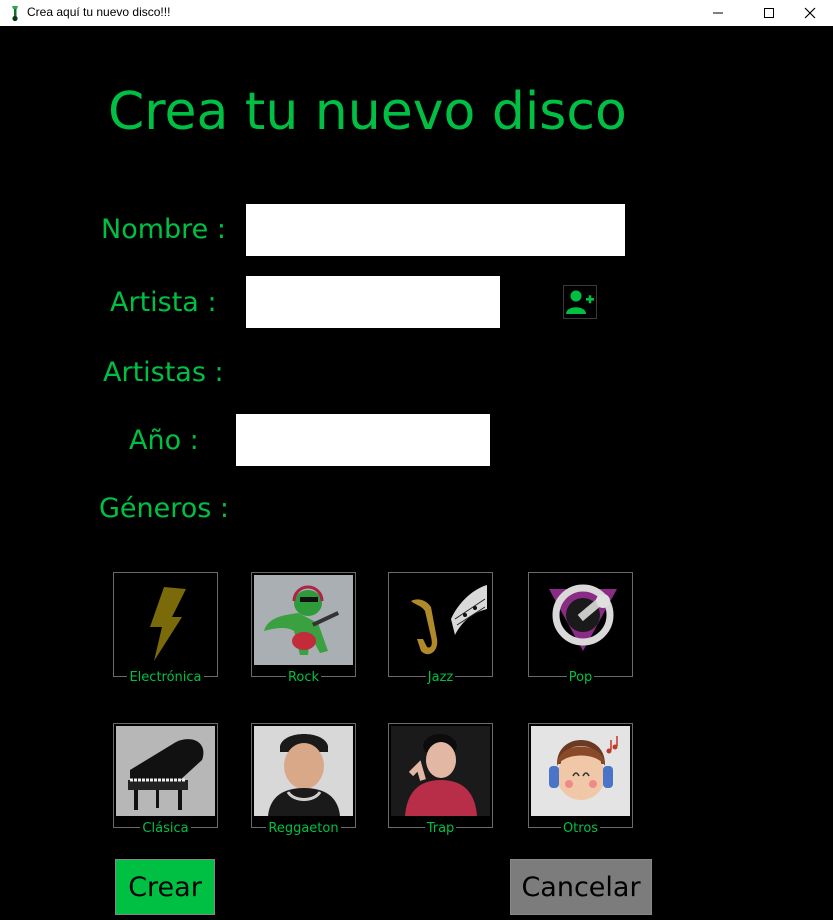 The image size is (833, 920). Describe the element at coordinates (363, 440) in the screenshot. I see `anio-input` at that location.